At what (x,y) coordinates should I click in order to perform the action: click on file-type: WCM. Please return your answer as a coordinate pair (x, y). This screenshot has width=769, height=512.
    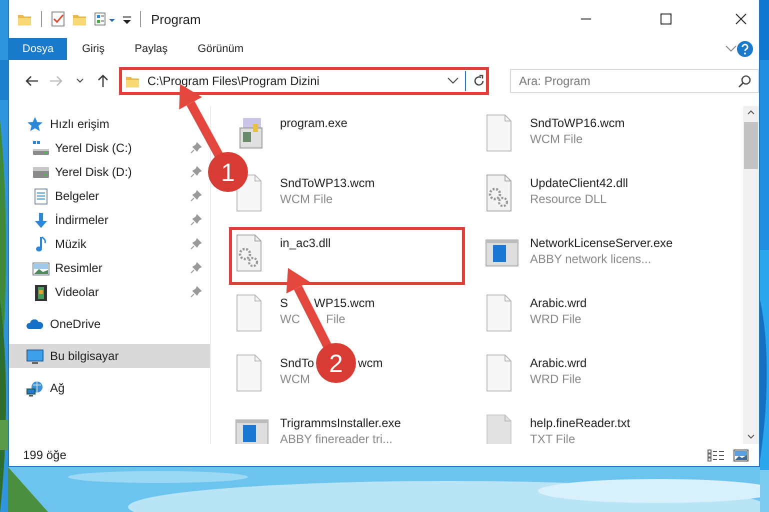
    Looking at the image, I should click on (295, 379).